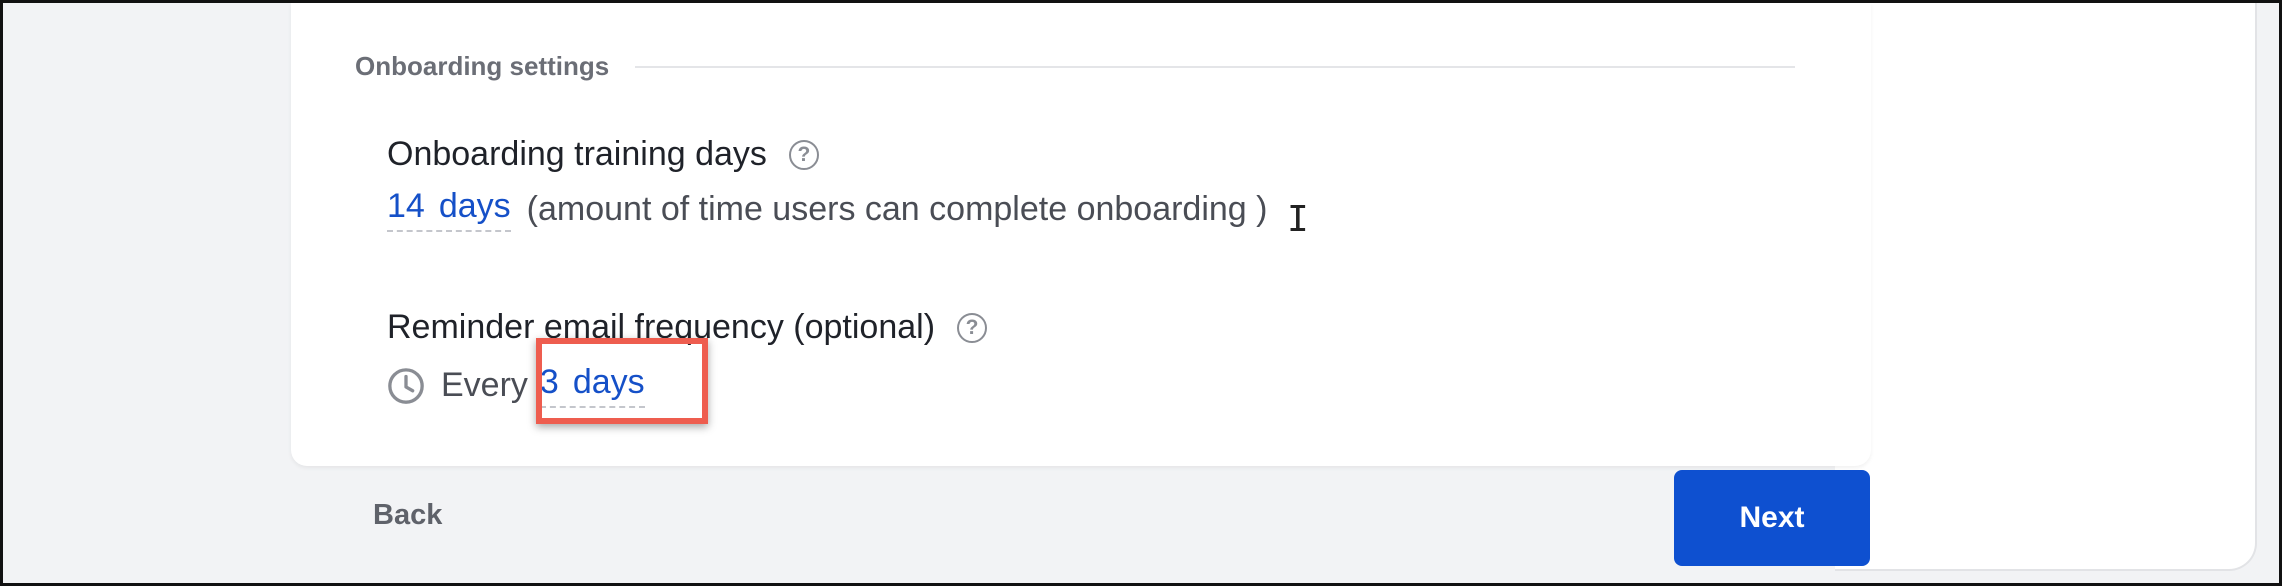 The height and width of the screenshot is (586, 2282). Describe the element at coordinates (549, 382) in the screenshot. I see `reminder-number: 3` at that location.